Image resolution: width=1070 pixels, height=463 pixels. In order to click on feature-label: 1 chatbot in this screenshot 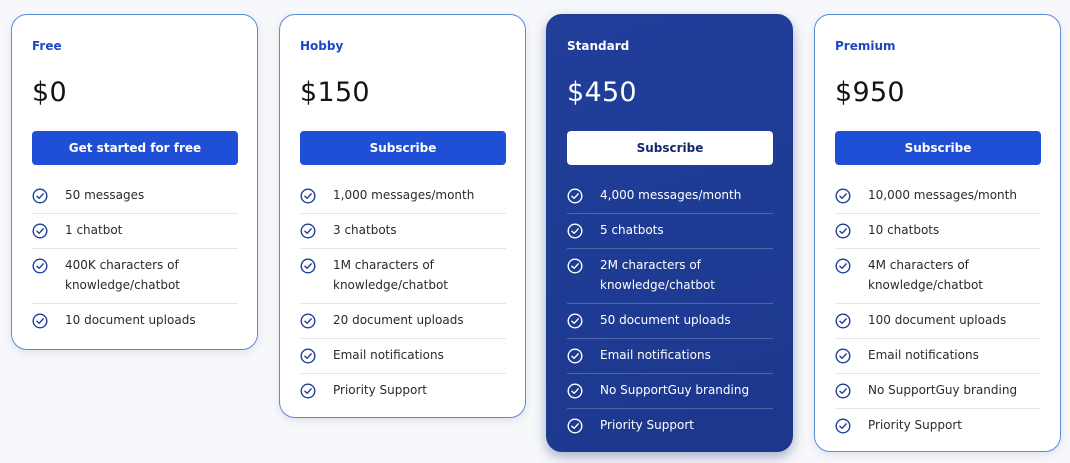, I will do `click(94, 230)`.